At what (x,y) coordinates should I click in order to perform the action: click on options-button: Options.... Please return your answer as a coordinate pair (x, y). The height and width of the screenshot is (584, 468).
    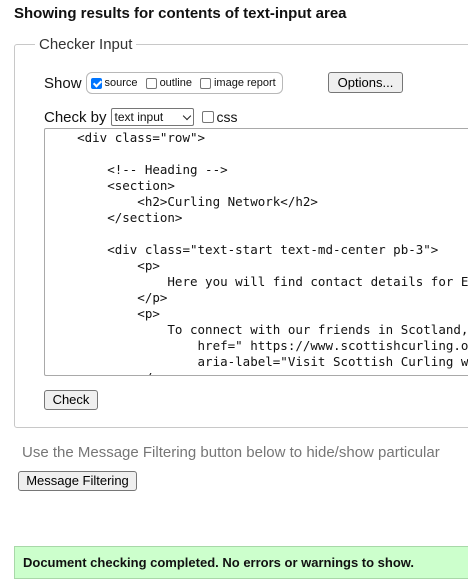
    Looking at the image, I should click on (365, 82).